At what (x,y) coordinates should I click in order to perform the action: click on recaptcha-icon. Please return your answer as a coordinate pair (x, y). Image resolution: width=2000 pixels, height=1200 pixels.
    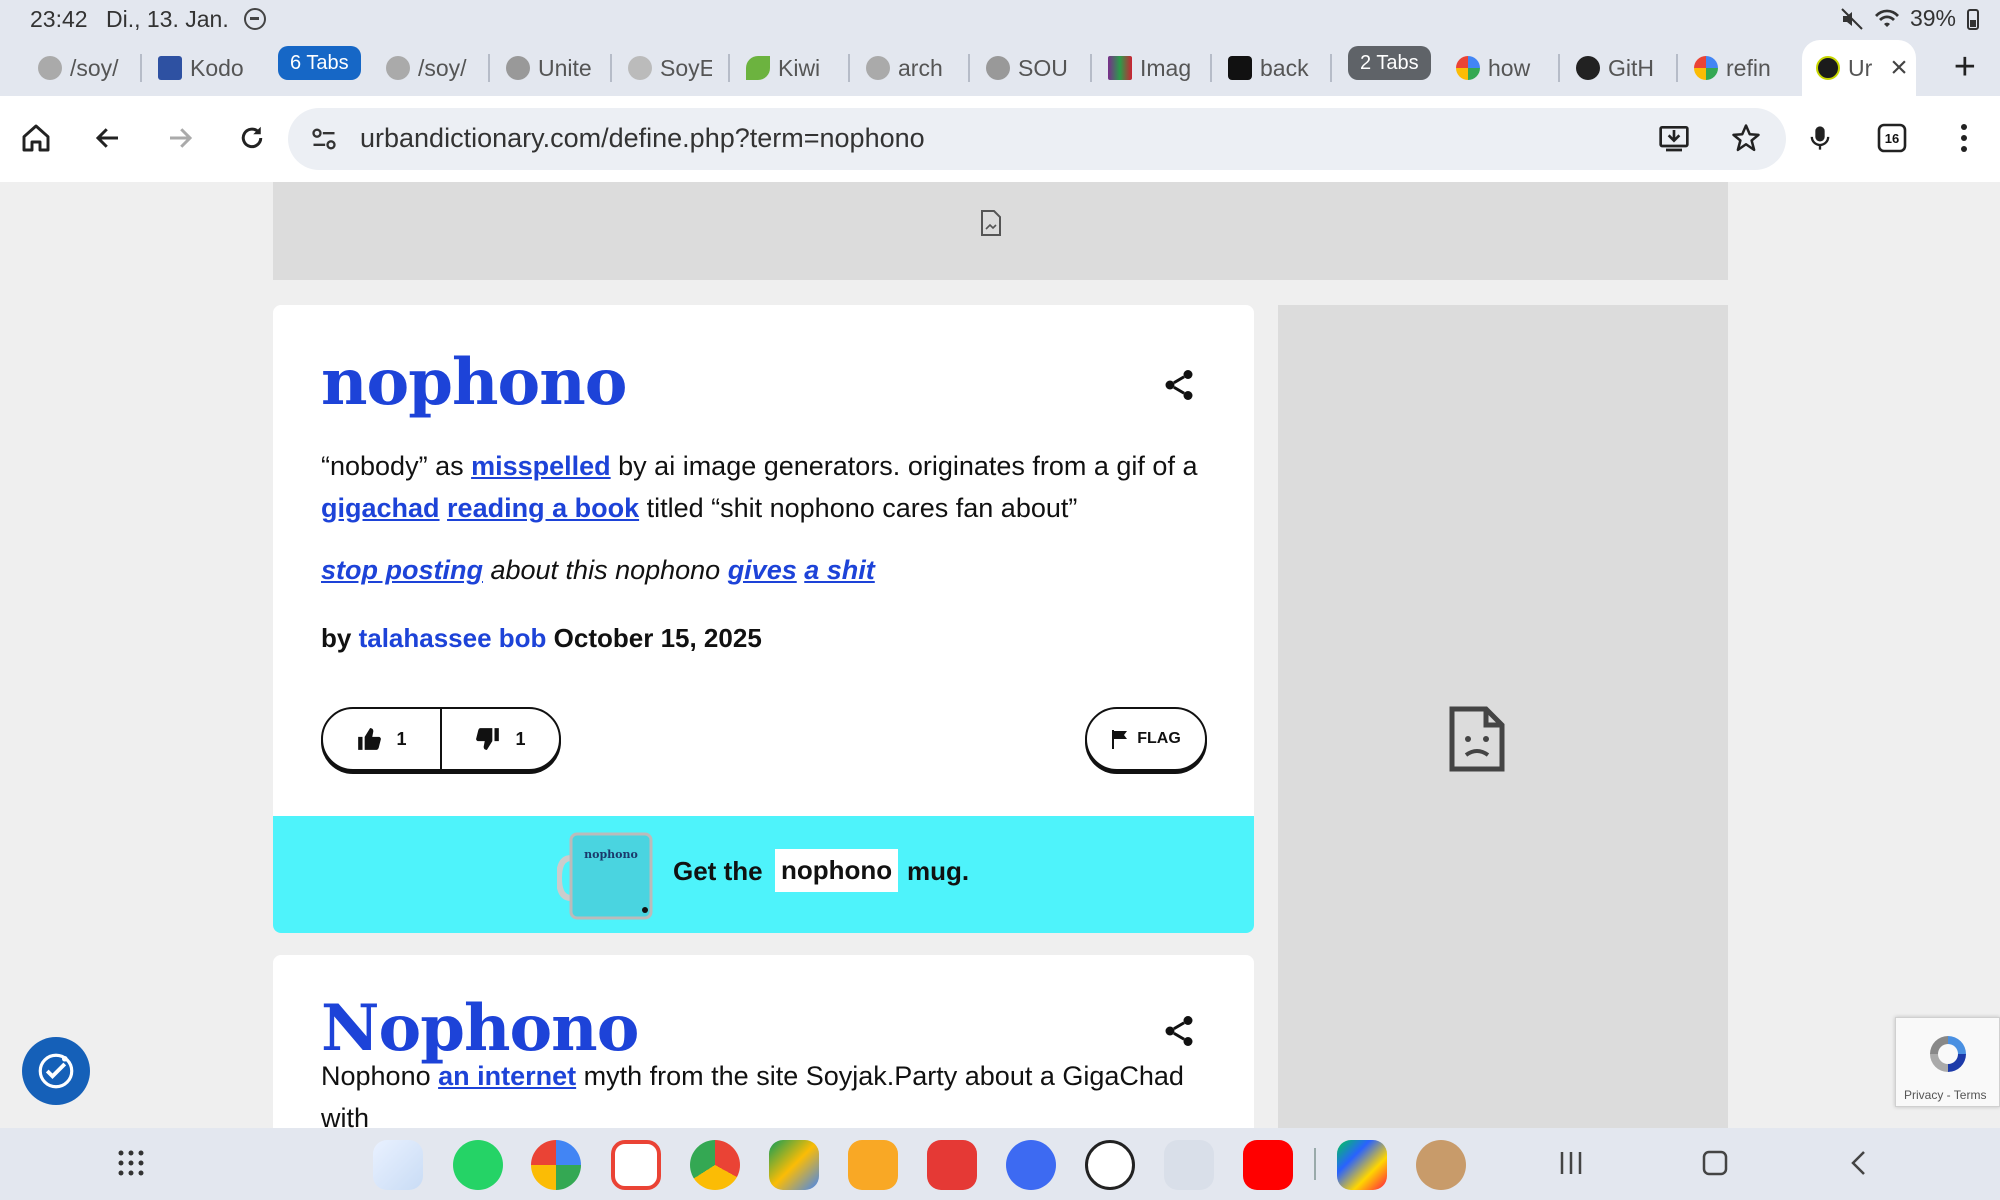
    Looking at the image, I should click on (1948, 1054).